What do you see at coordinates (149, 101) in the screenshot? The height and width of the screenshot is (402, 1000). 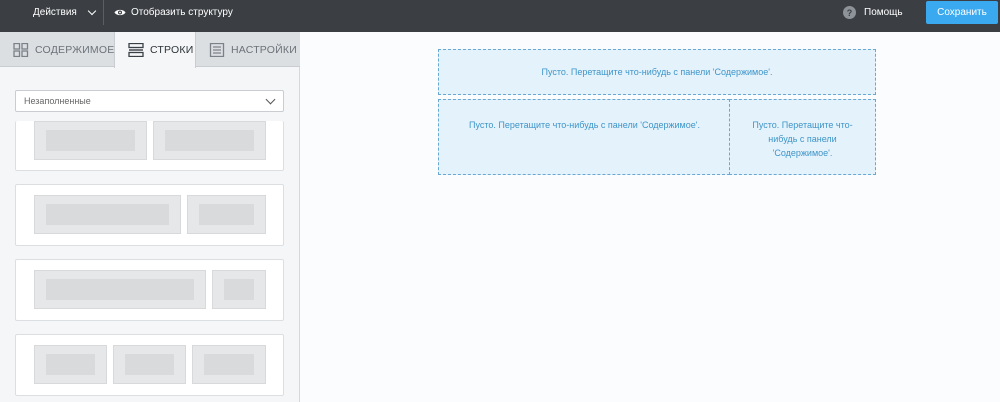 I see `row-filter-select: Незаполненные` at bounding box center [149, 101].